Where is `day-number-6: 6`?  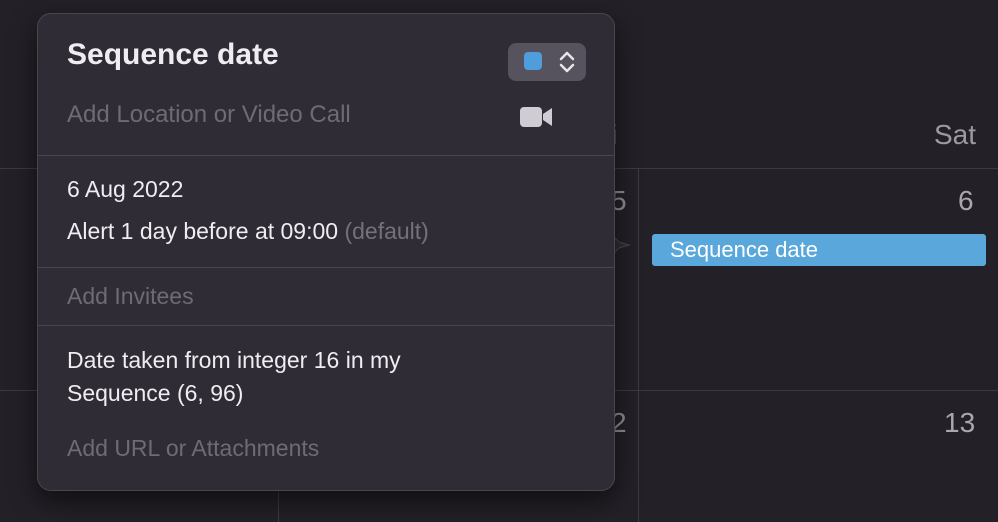
day-number-6: 6 is located at coordinates (966, 201).